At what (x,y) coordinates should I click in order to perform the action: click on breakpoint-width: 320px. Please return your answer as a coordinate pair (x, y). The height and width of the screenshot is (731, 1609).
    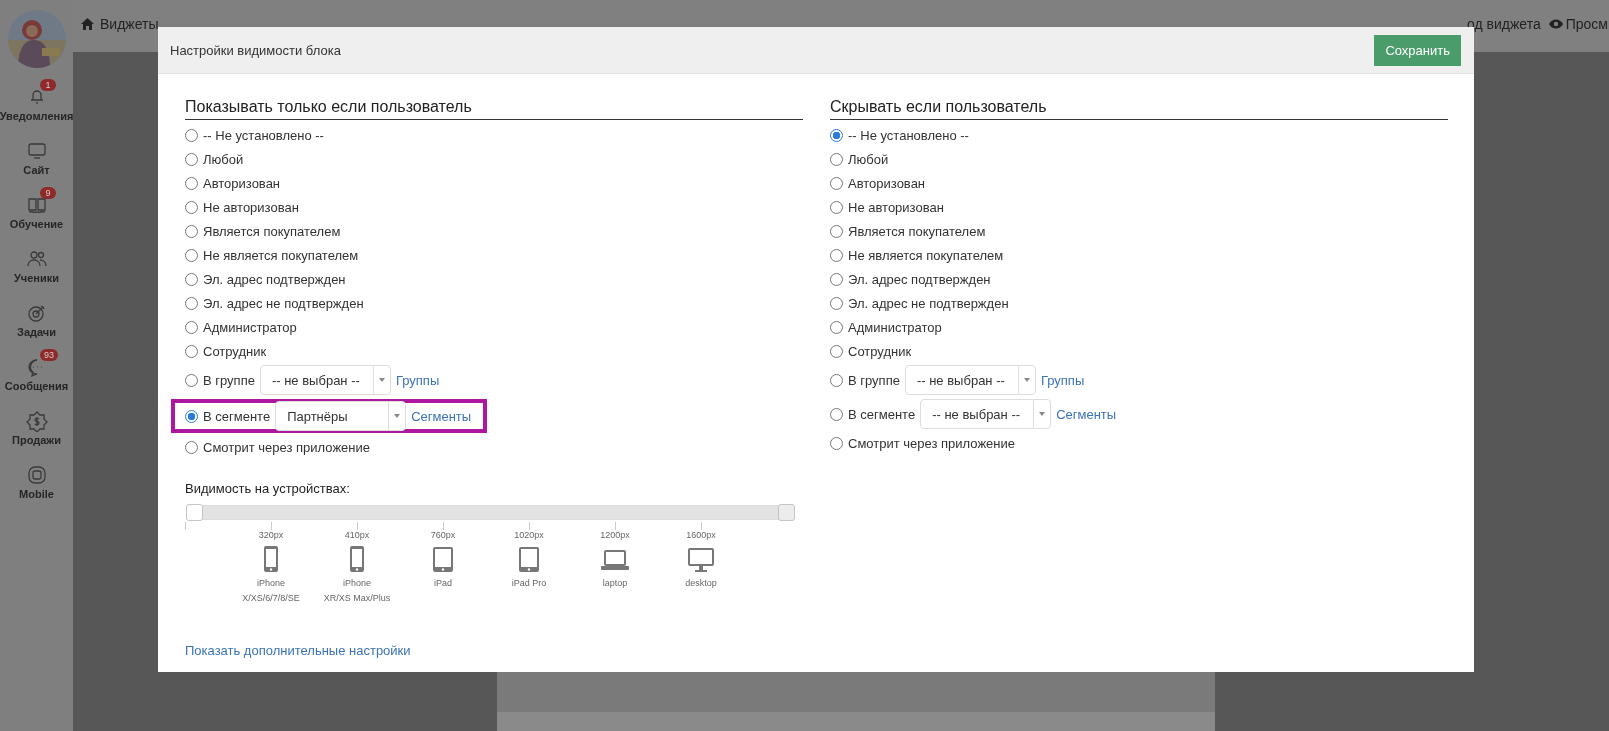
    Looking at the image, I should click on (271, 535).